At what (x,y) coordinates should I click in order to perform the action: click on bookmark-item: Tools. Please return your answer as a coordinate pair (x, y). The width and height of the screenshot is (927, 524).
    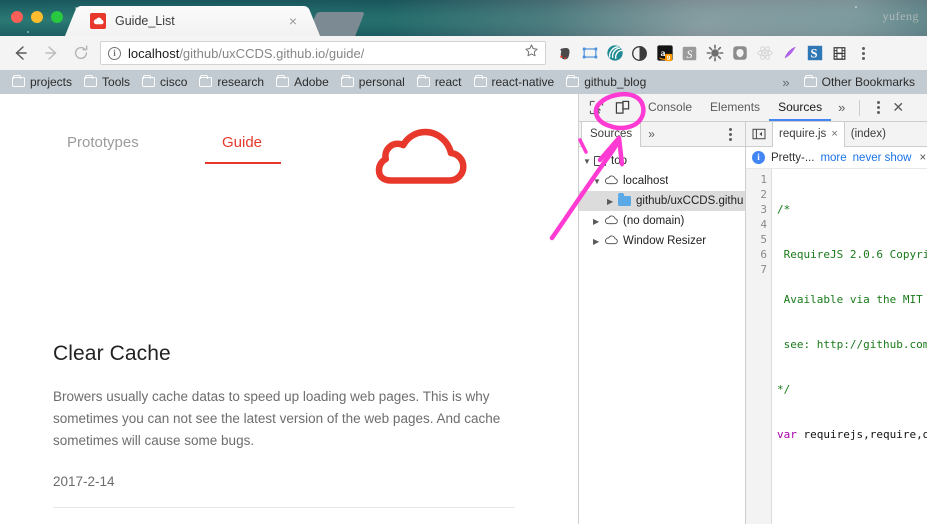
    Looking at the image, I should click on (107, 81).